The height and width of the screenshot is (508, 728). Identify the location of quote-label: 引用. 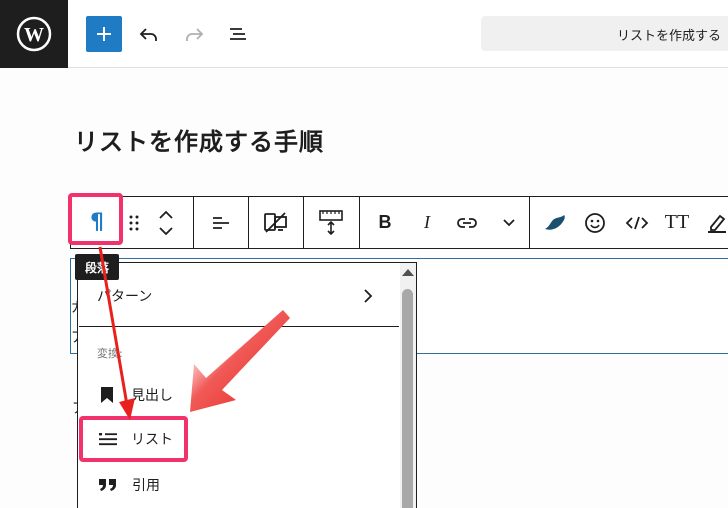
(146, 486).